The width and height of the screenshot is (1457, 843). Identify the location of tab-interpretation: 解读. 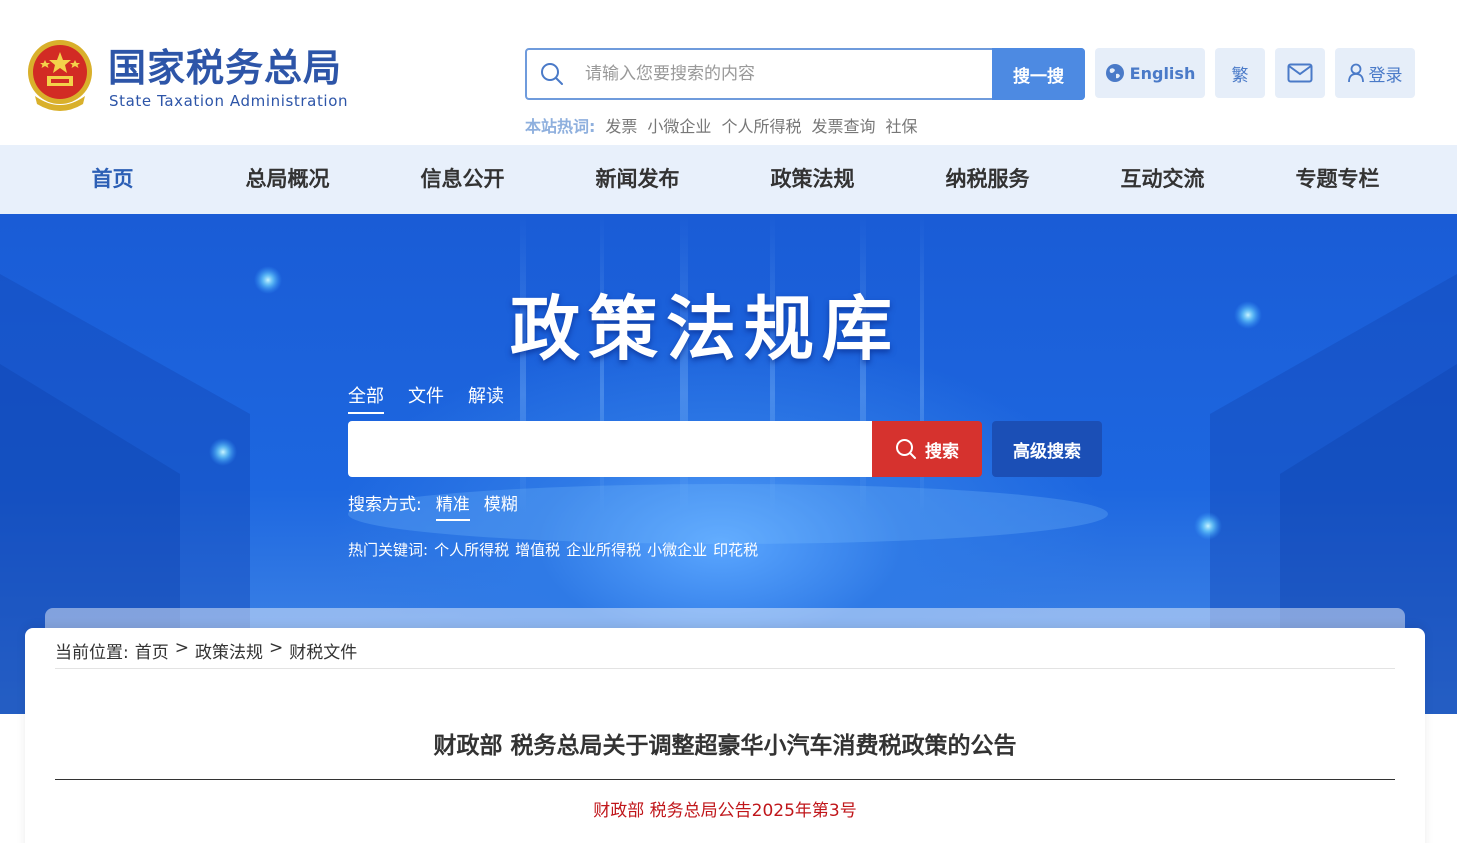
(486, 398).